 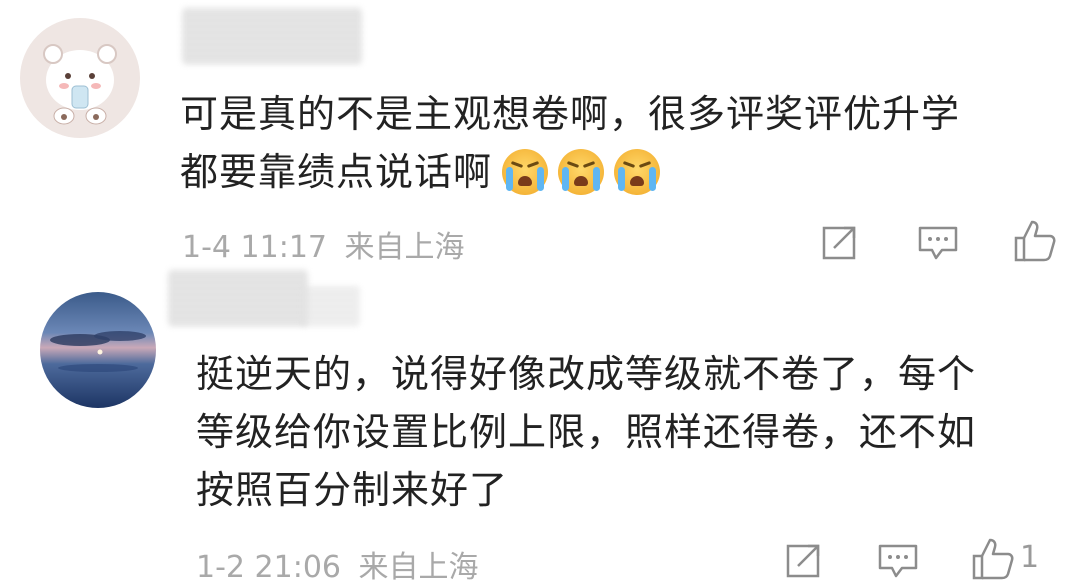 I want to click on comment-meta: 1-4 11:17 来自上海, so click(x=323, y=244).